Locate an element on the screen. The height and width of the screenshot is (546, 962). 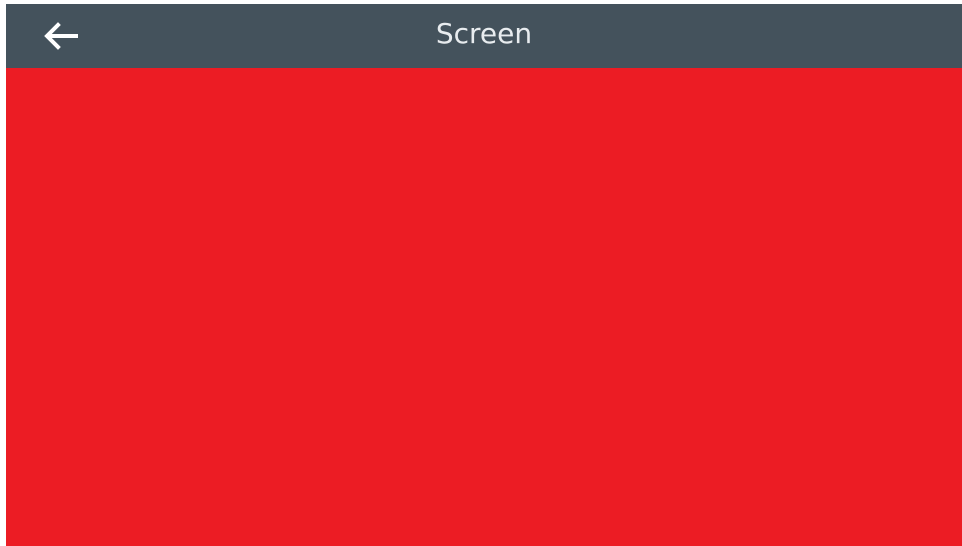
back-arrow-icon is located at coordinates (60, 36).